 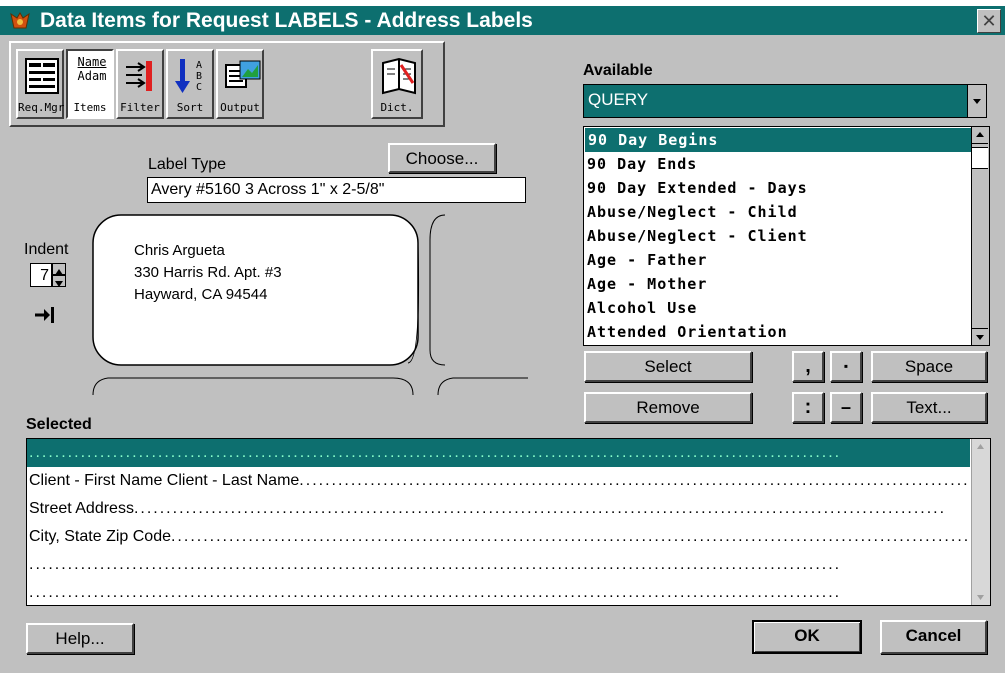 I want to click on list-item: Abuse/Neglect - Child, so click(x=777, y=212).